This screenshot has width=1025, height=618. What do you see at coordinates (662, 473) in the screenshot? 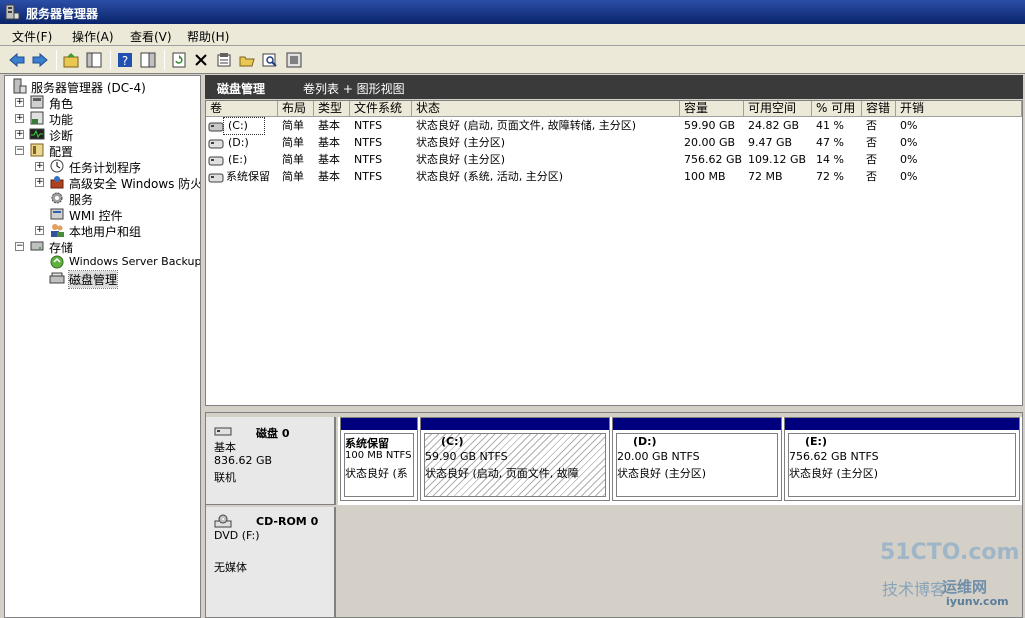
I see `partition-status: 状态良好 (主分区)` at bounding box center [662, 473].